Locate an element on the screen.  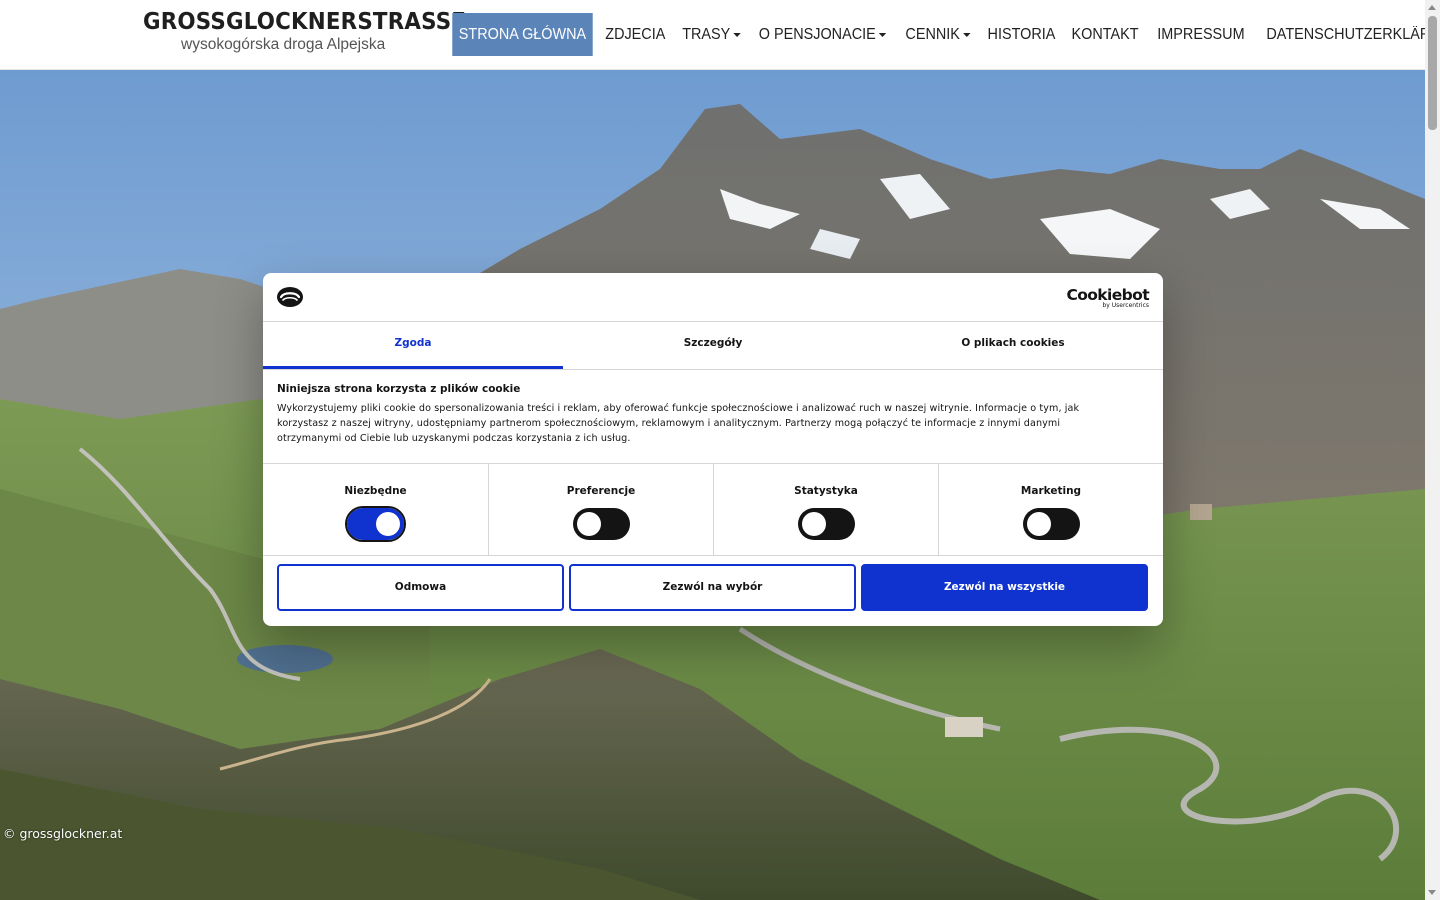
nav-item-label: ZDJECIA is located at coordinates (635, 34).